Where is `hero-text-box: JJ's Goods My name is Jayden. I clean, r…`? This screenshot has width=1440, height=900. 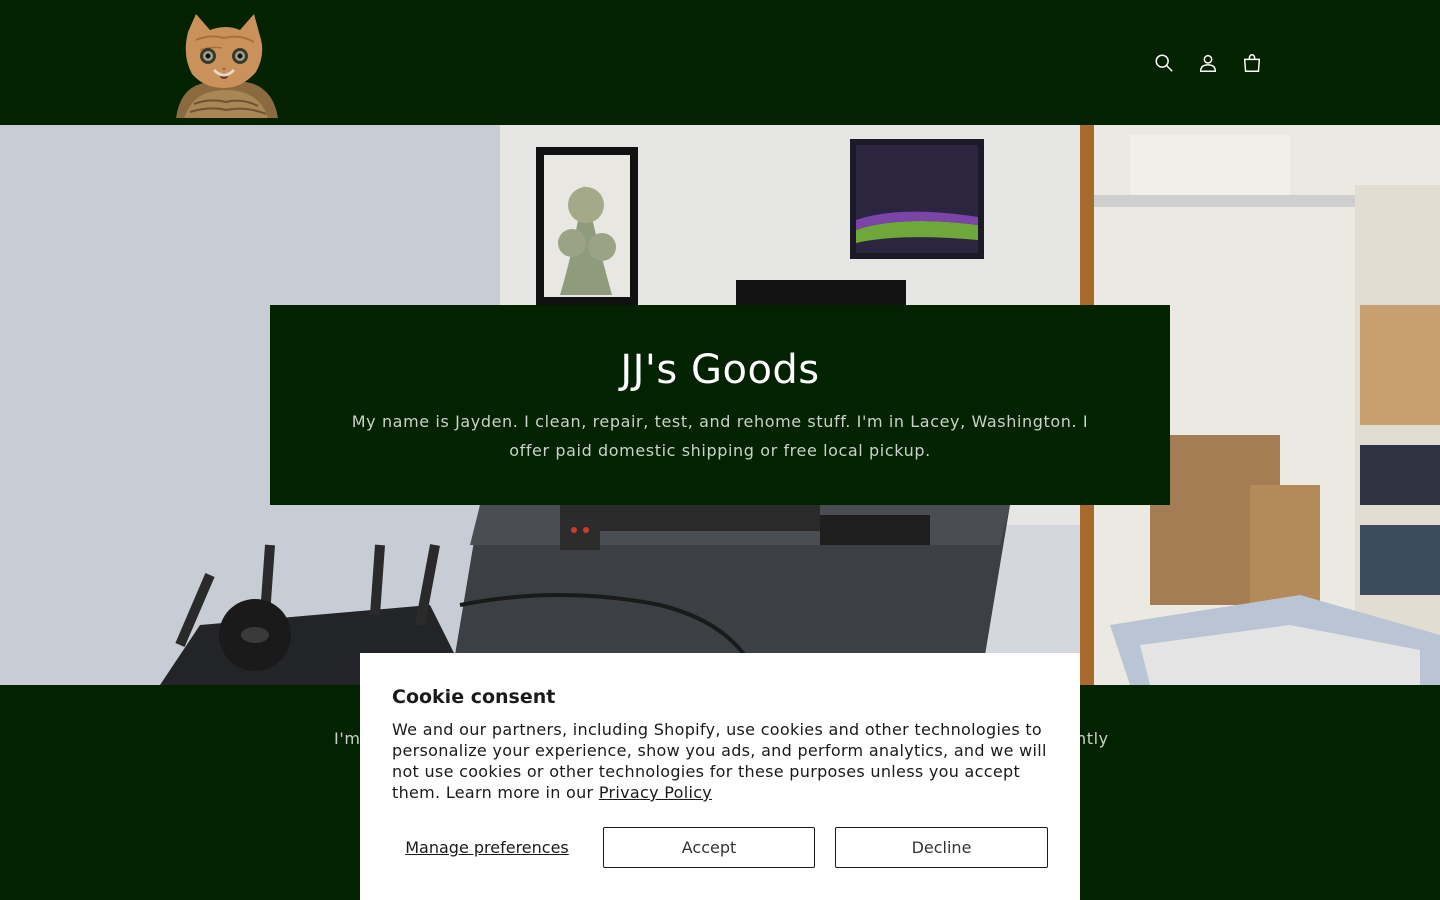
hero-text-box: JJ's Goods My name is Jayden. I clean, r… is located at coordinates (720, 405).